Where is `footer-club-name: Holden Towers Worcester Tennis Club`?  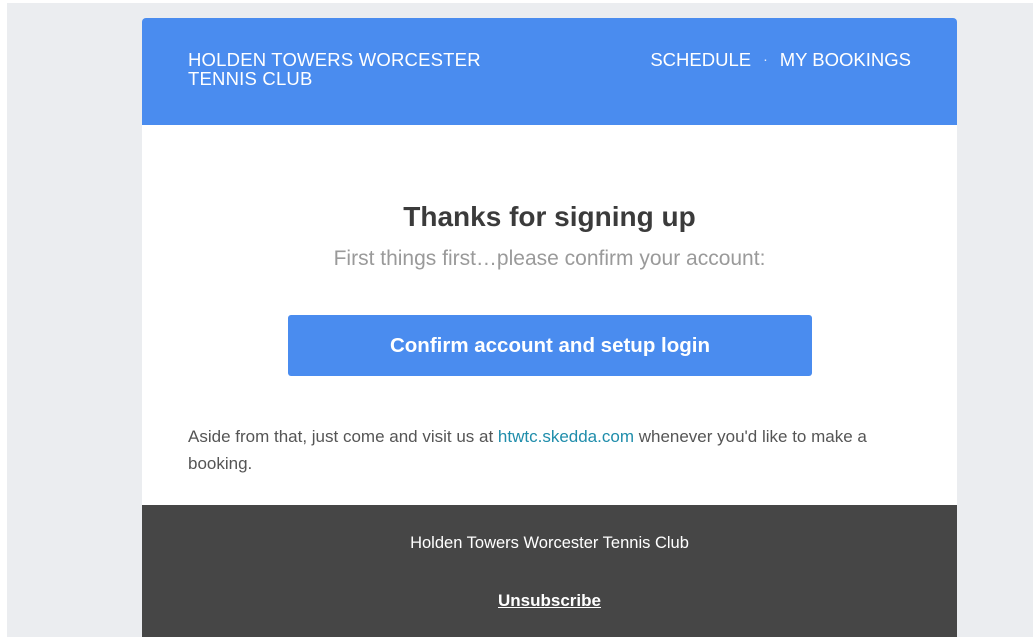
footer-club-name: Holden Towers Worcester Tennis Club is located at coordinates (549, 543).